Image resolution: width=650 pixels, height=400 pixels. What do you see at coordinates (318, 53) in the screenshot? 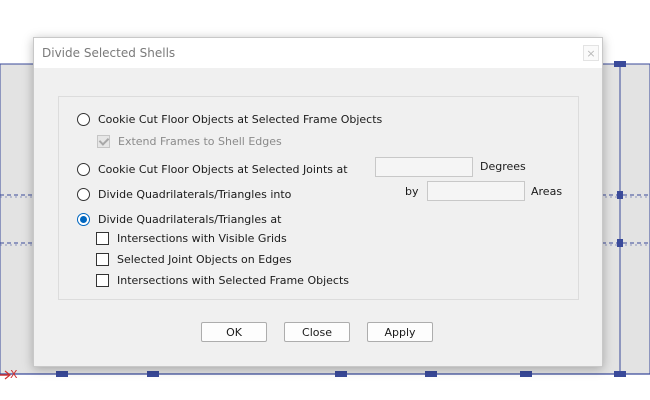
I see `dialog-titlebar: Divide Selected Shells ×` at bounding box center [318, 53].